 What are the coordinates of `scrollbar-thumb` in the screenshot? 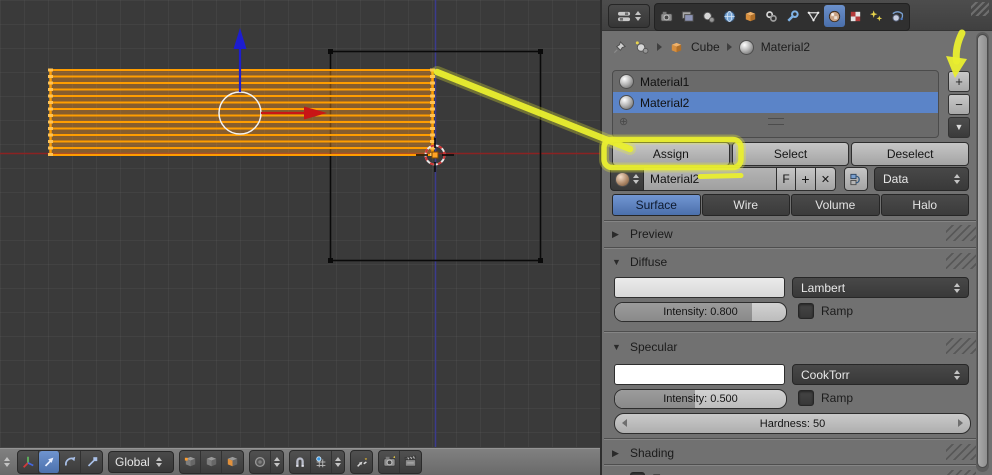 It's located at (982, 251).